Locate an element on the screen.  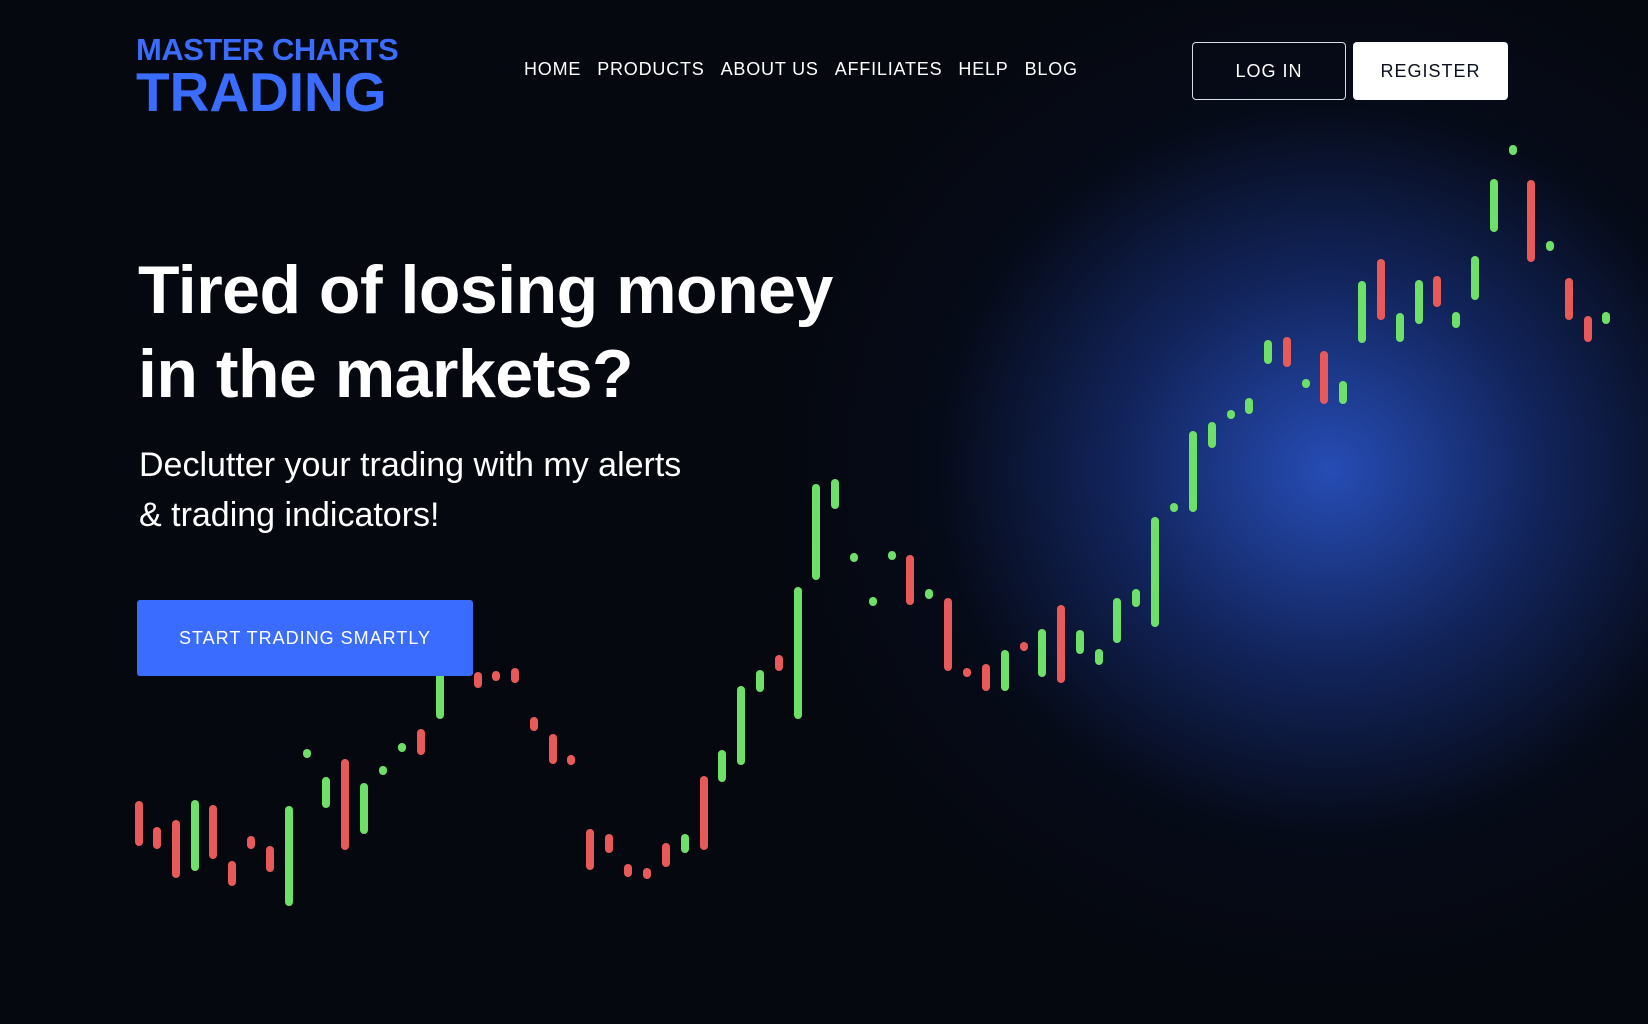
nav-item-blog: BLOG is located at coordinates (1051, 69).